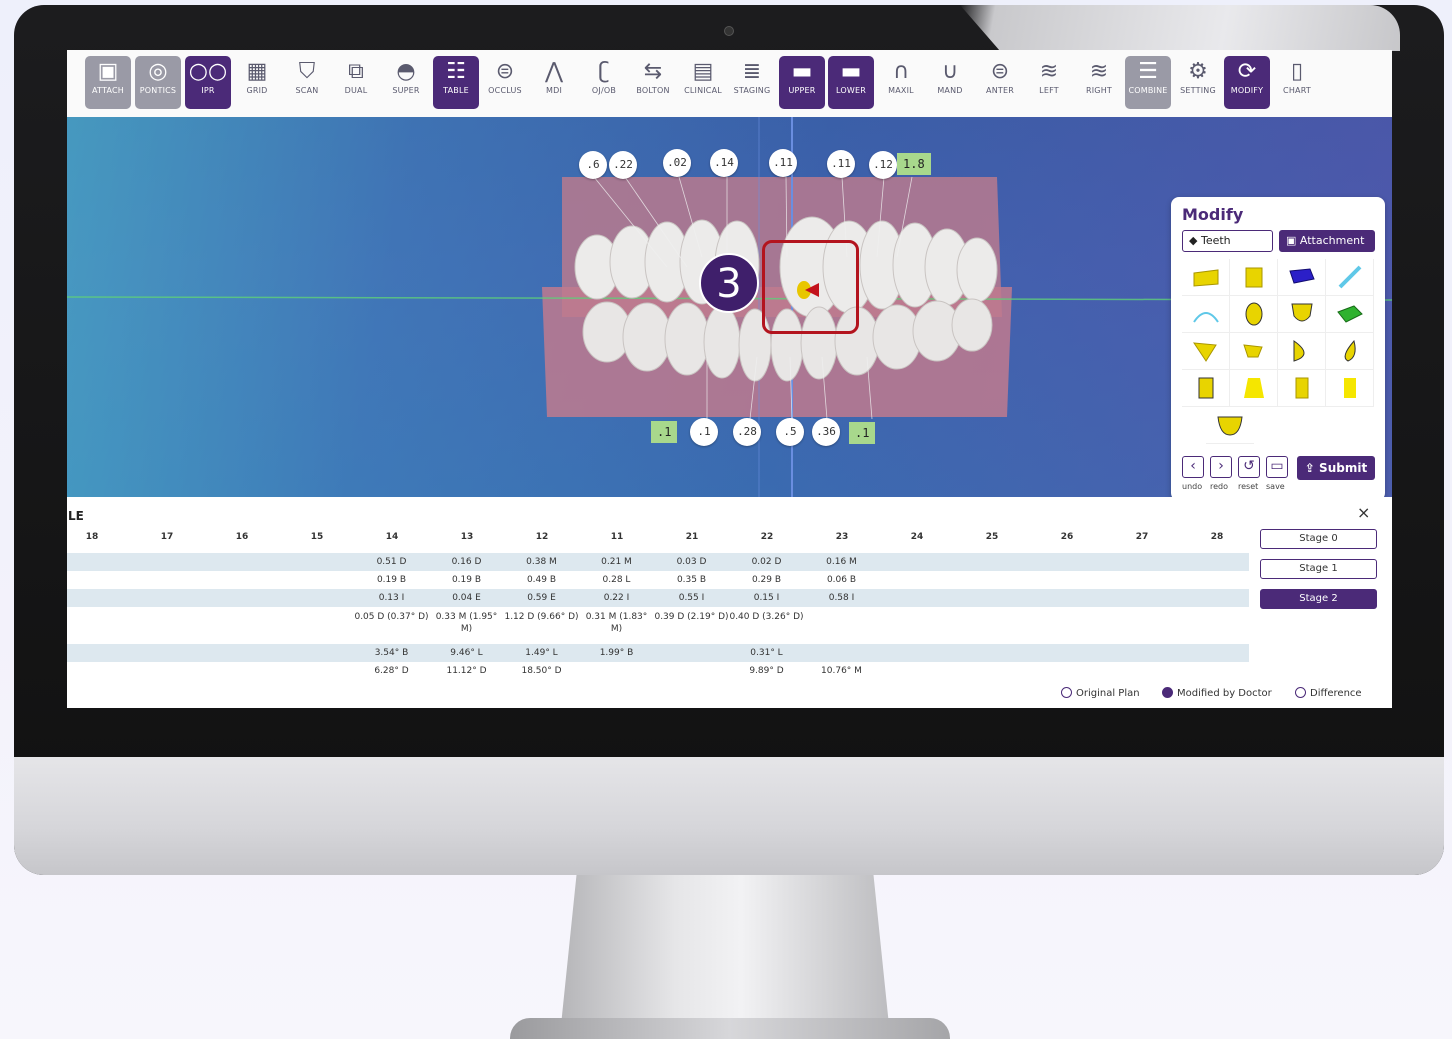  What do you see at coordinates (862, 433) in the screenshot?
I see `ipr-total-label: .1` at bounding box center [862, 433].